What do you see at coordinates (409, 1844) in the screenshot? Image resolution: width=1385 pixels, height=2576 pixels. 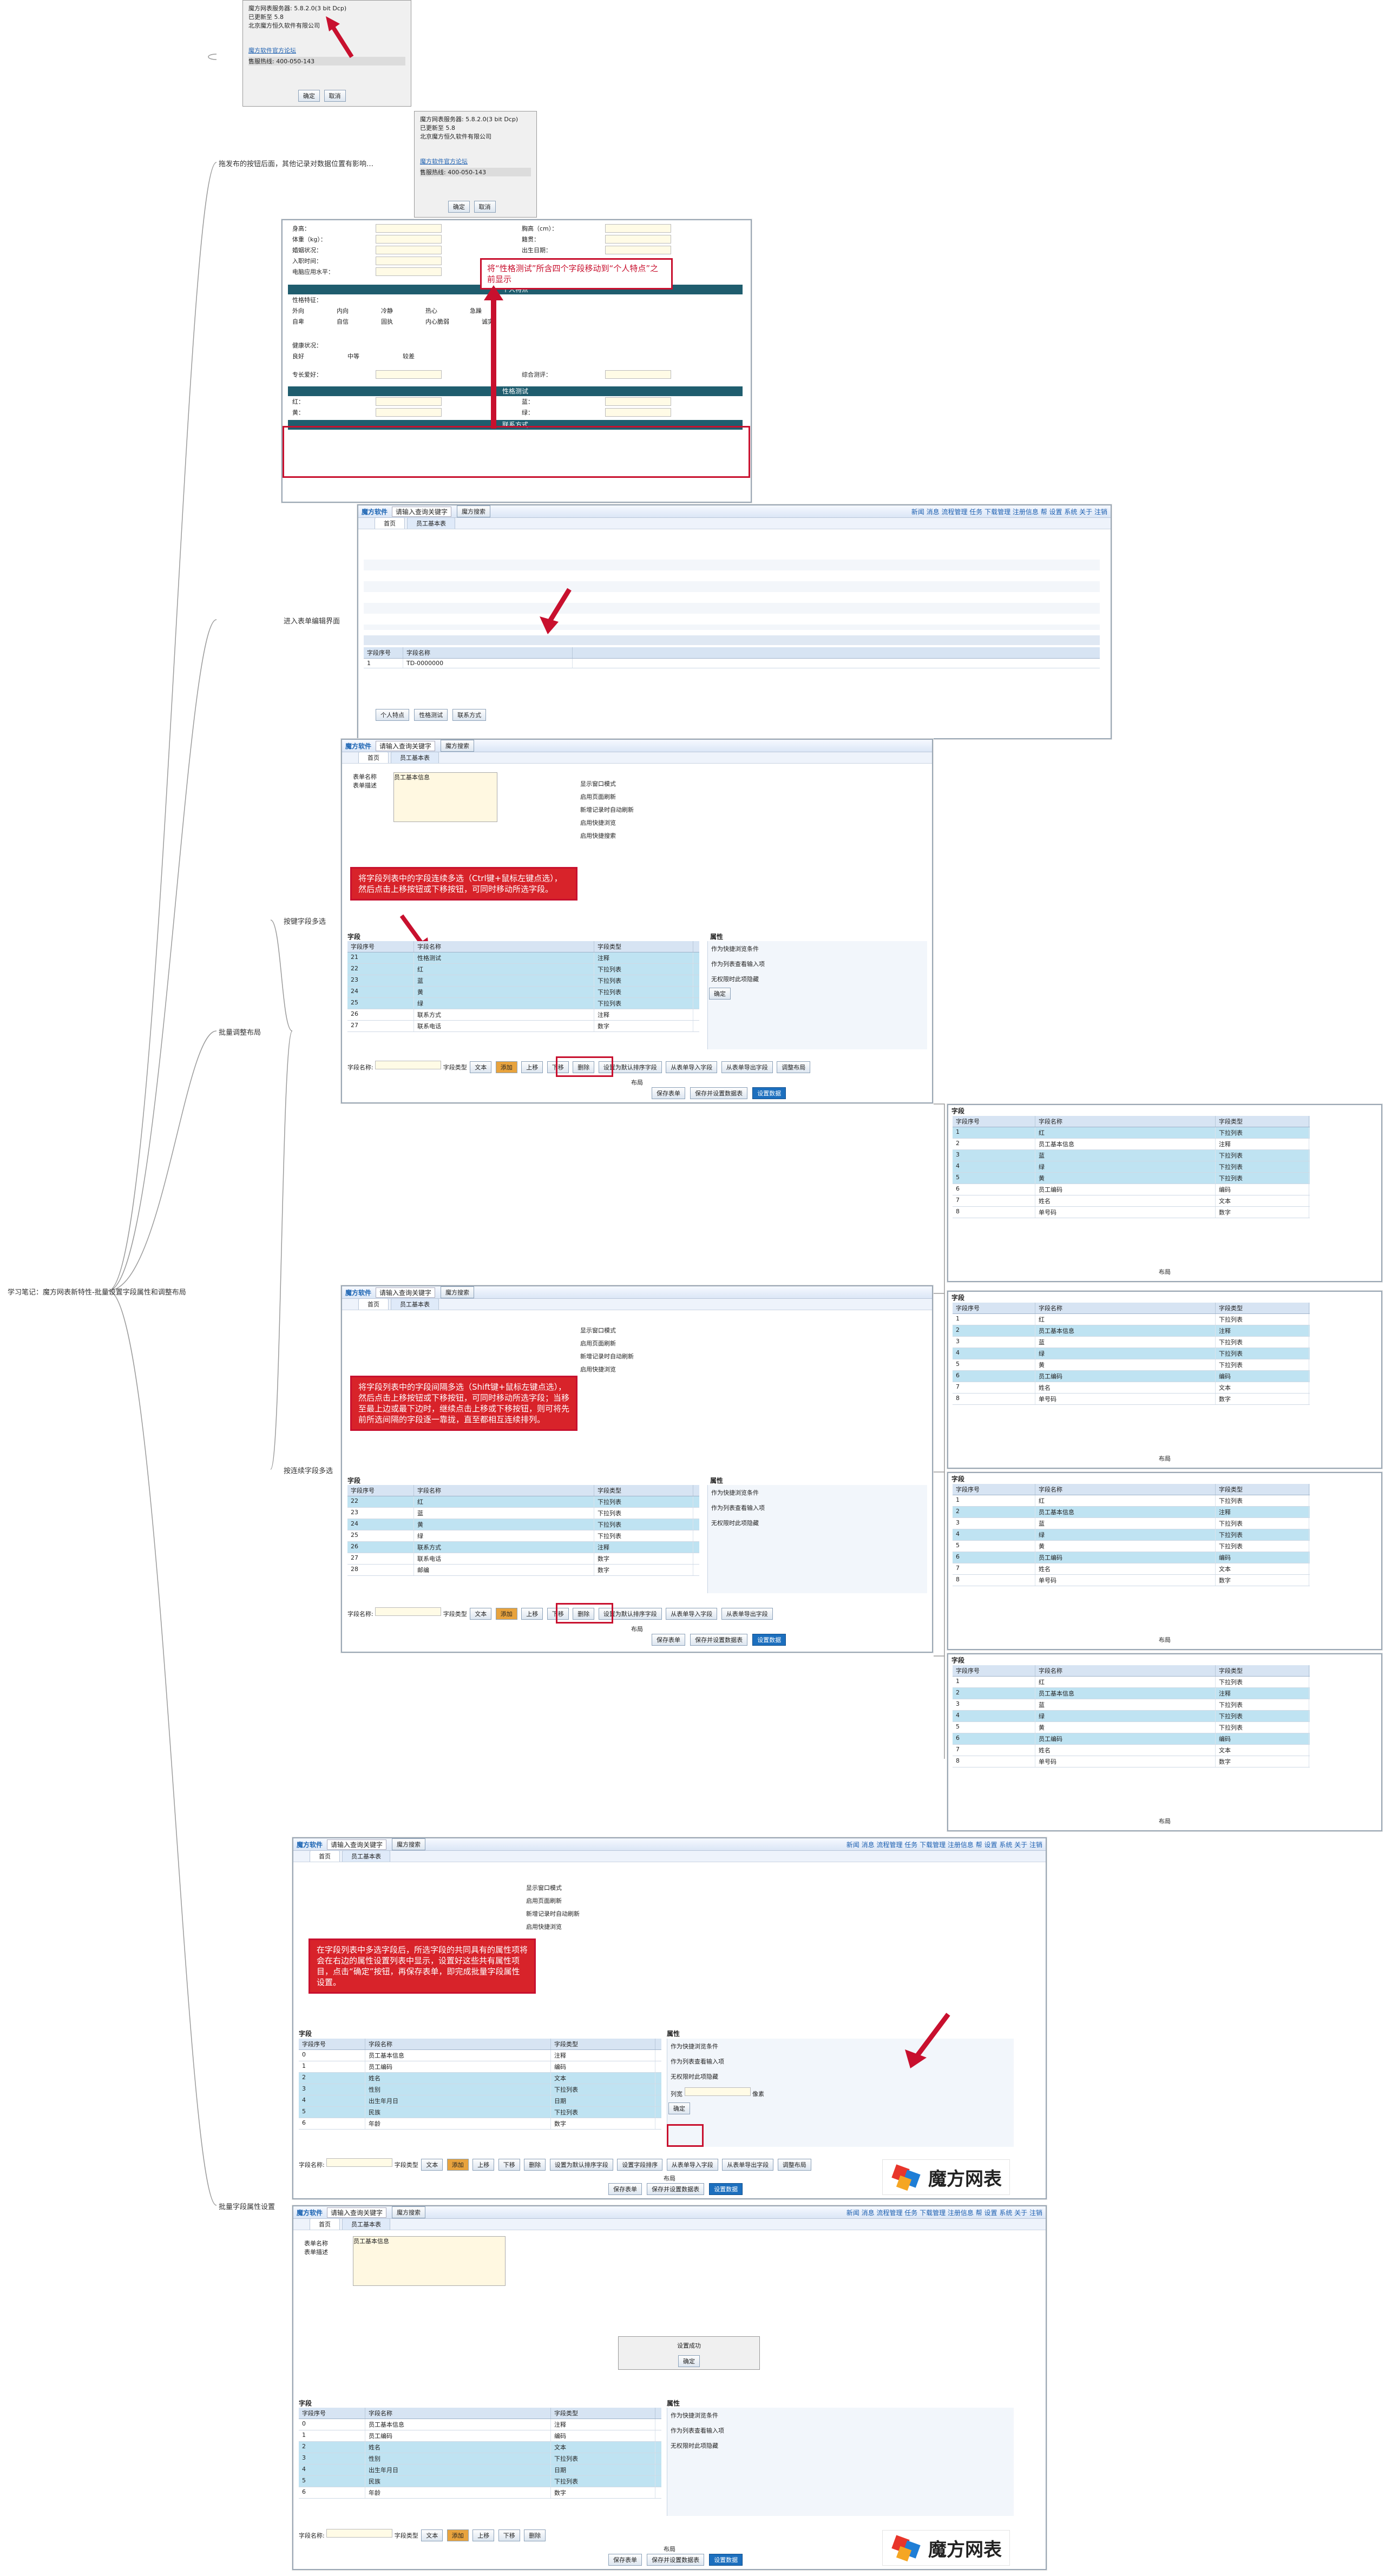 I see `attr-search-button: 魔方搜索` at bounding box center [409, 1844].